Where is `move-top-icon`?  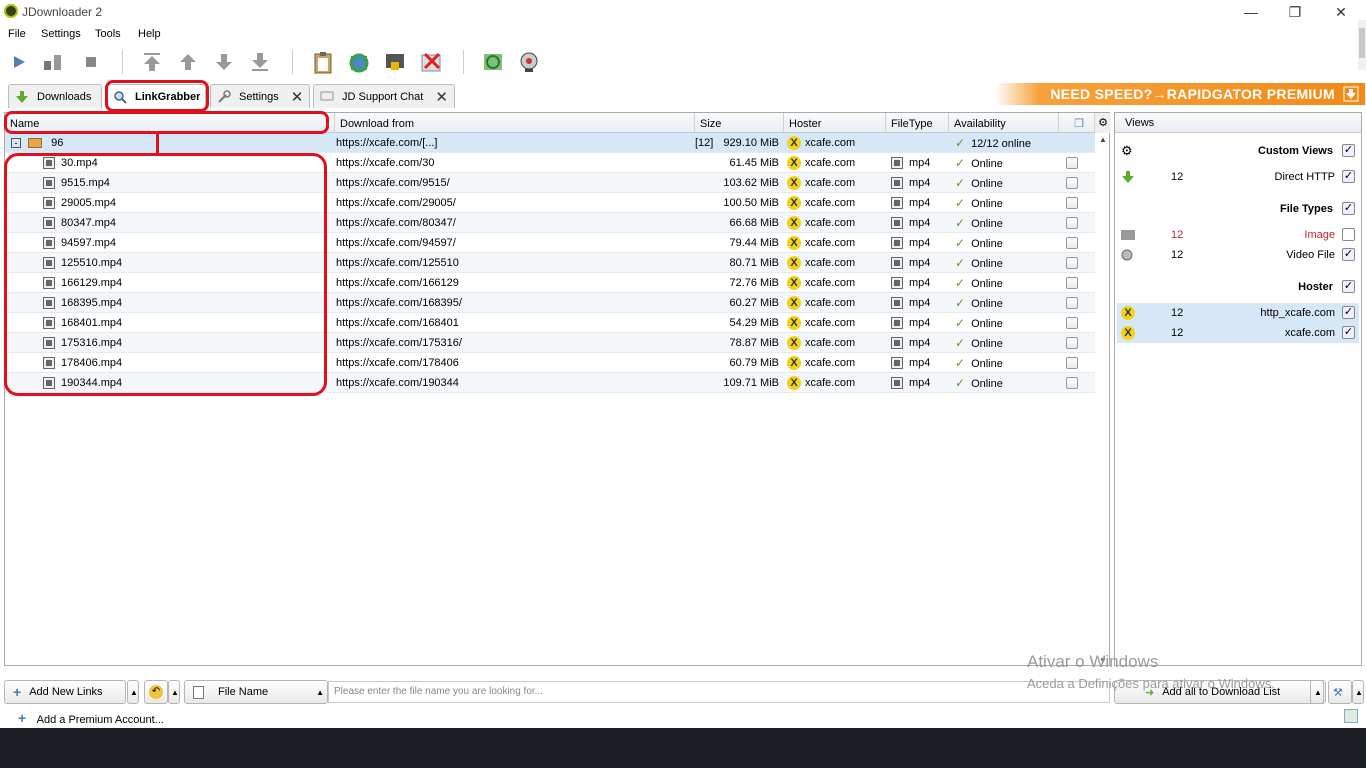 move-top-icon is located at coordinates (152, 62).